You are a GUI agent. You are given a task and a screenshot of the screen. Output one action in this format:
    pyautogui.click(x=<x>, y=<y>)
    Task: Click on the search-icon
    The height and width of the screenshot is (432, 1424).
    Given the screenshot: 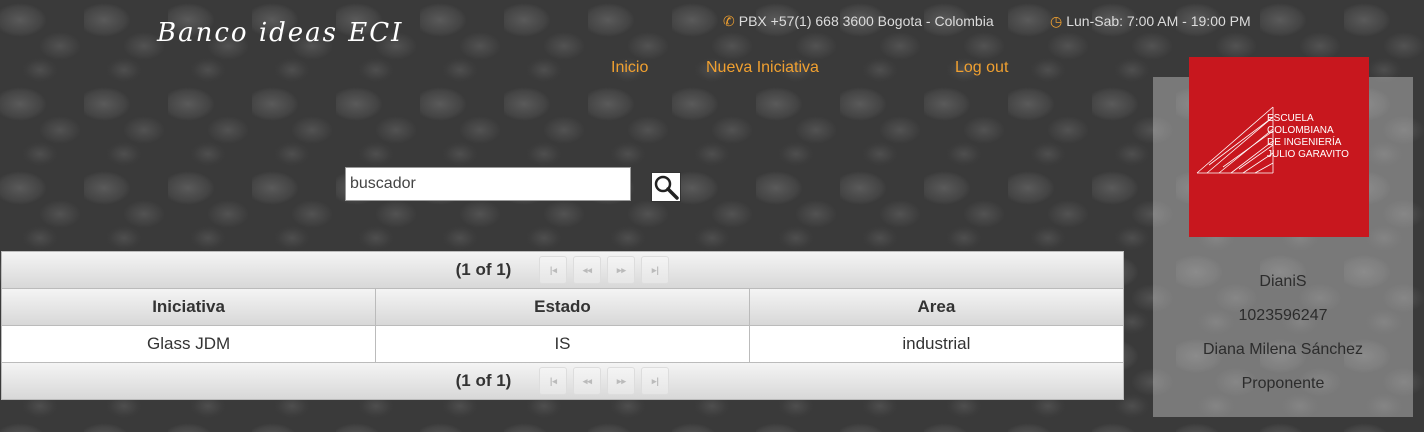 What is the action you would take?
    pyautogui.click(x=666, y=187)
    